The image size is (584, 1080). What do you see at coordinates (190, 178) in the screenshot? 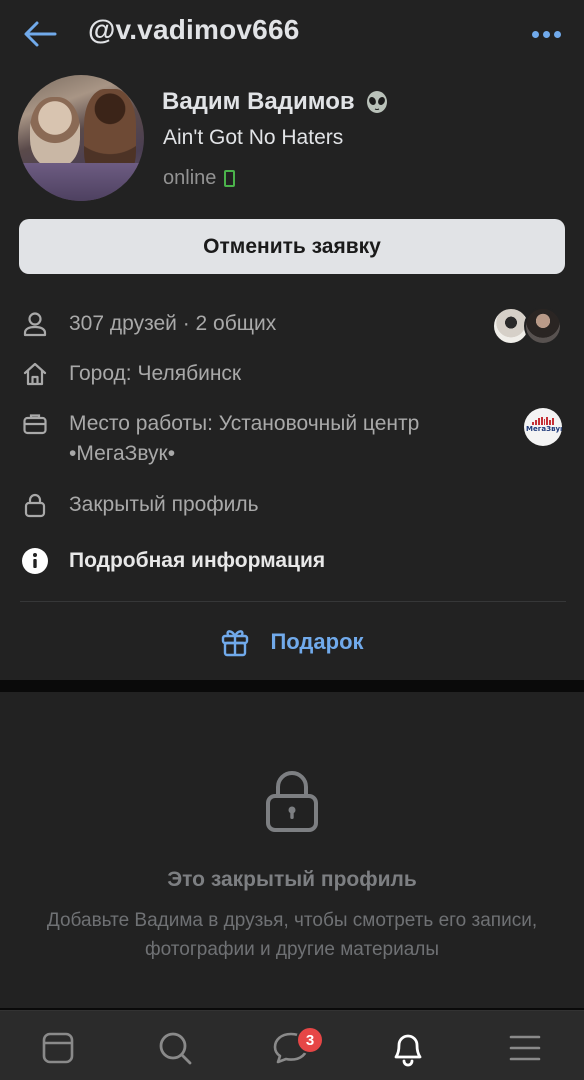
I see `online-label: online` at bounding box center [190, 178].